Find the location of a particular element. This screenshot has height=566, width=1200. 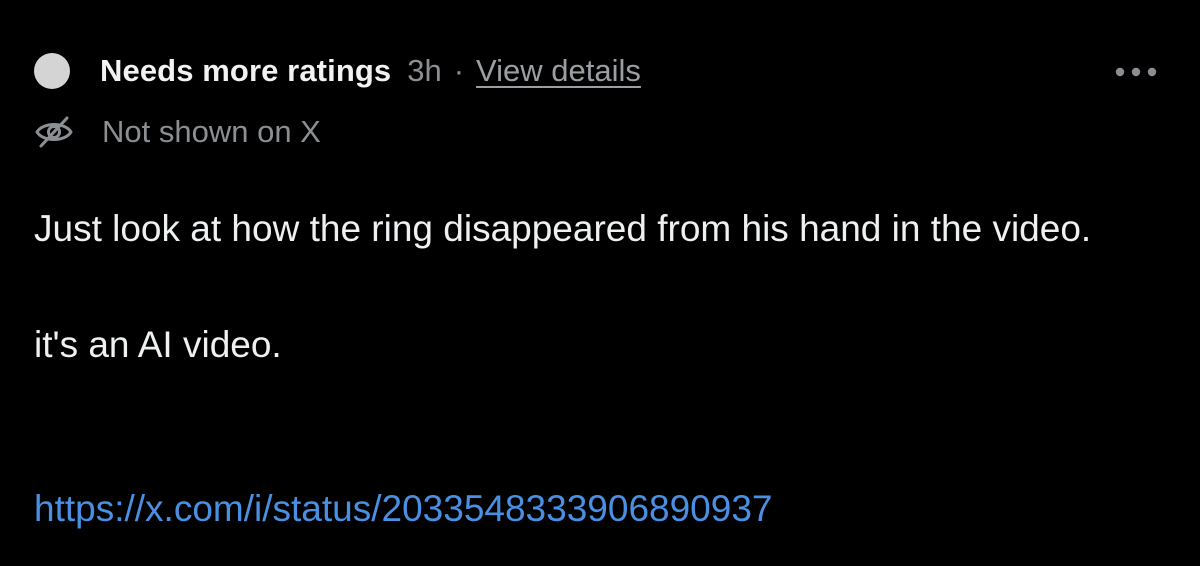

more-horizontal-icon is located at coordinates (1136, 72).